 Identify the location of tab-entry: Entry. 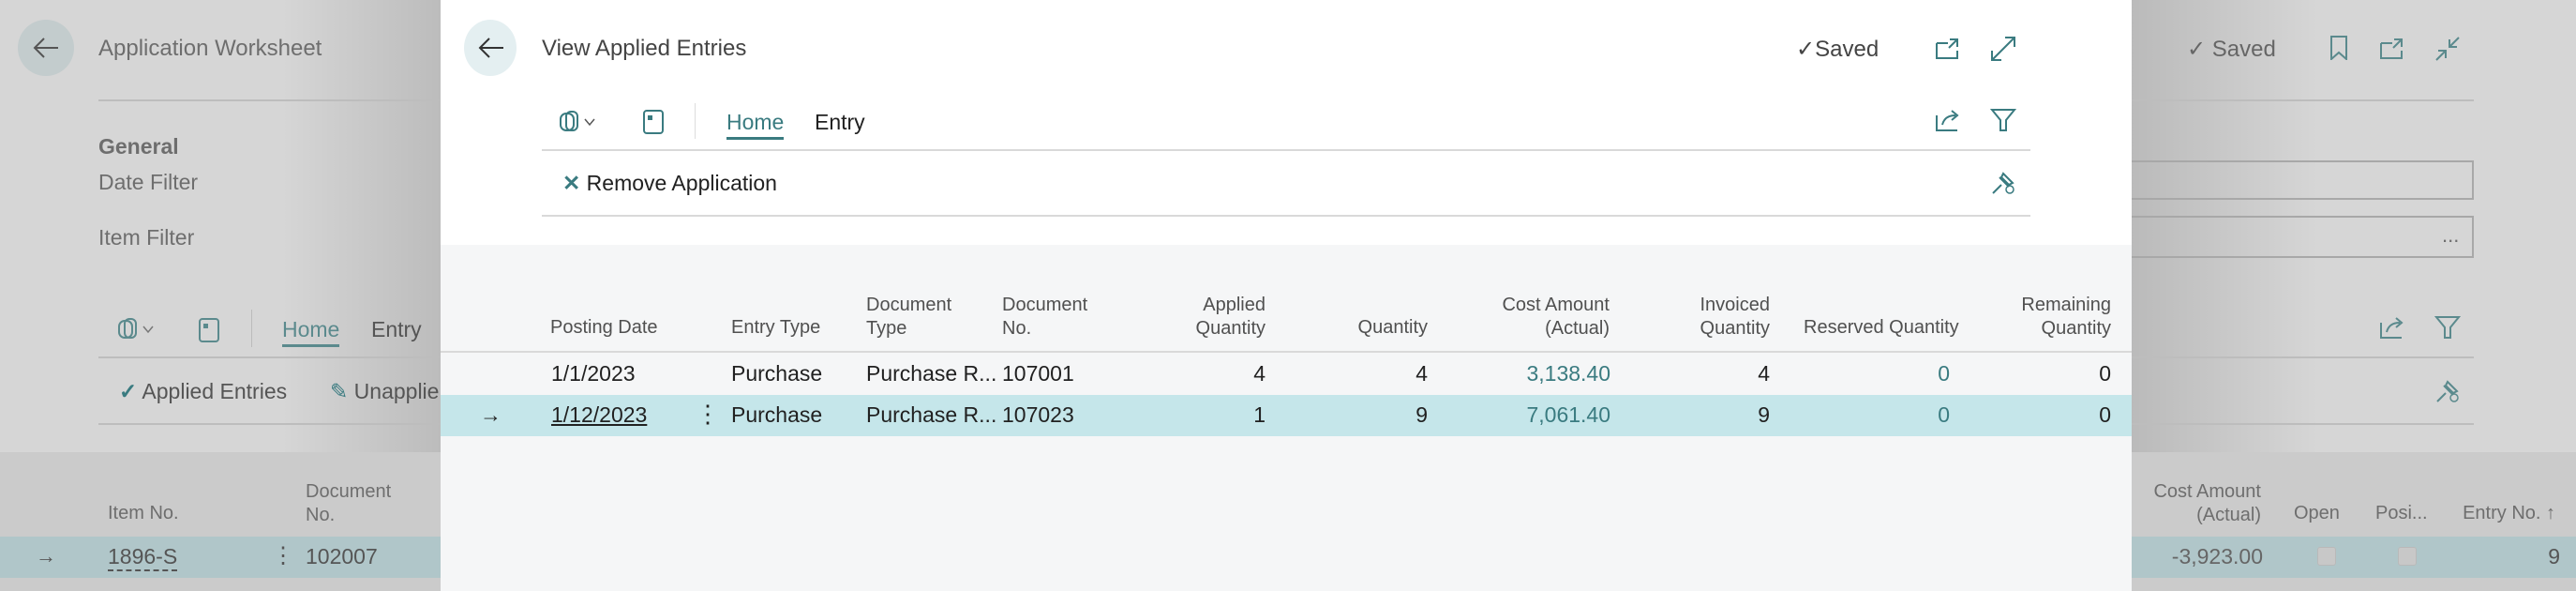
(840, 123).